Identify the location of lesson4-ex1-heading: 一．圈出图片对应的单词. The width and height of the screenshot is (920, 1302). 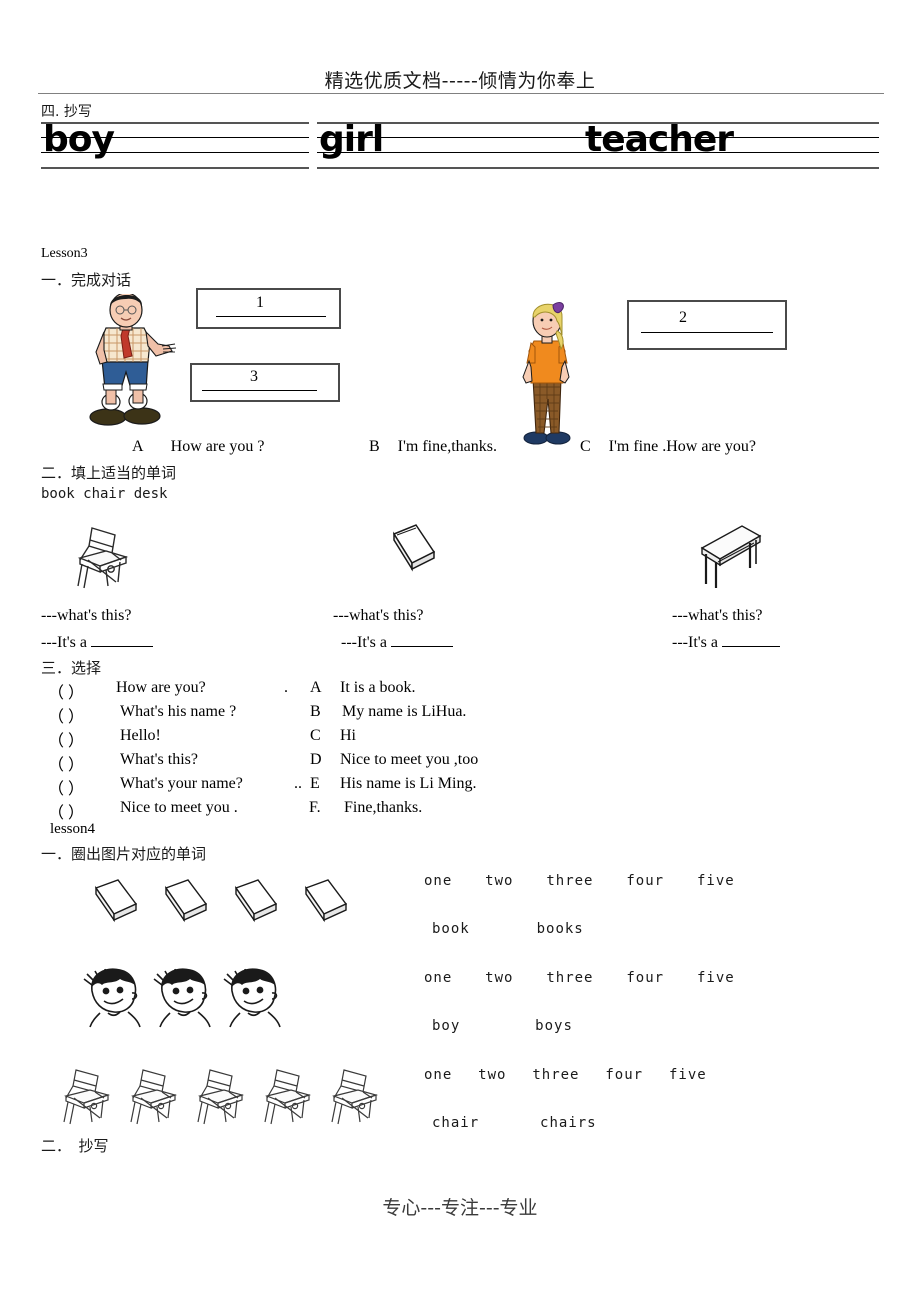
(124, 854).